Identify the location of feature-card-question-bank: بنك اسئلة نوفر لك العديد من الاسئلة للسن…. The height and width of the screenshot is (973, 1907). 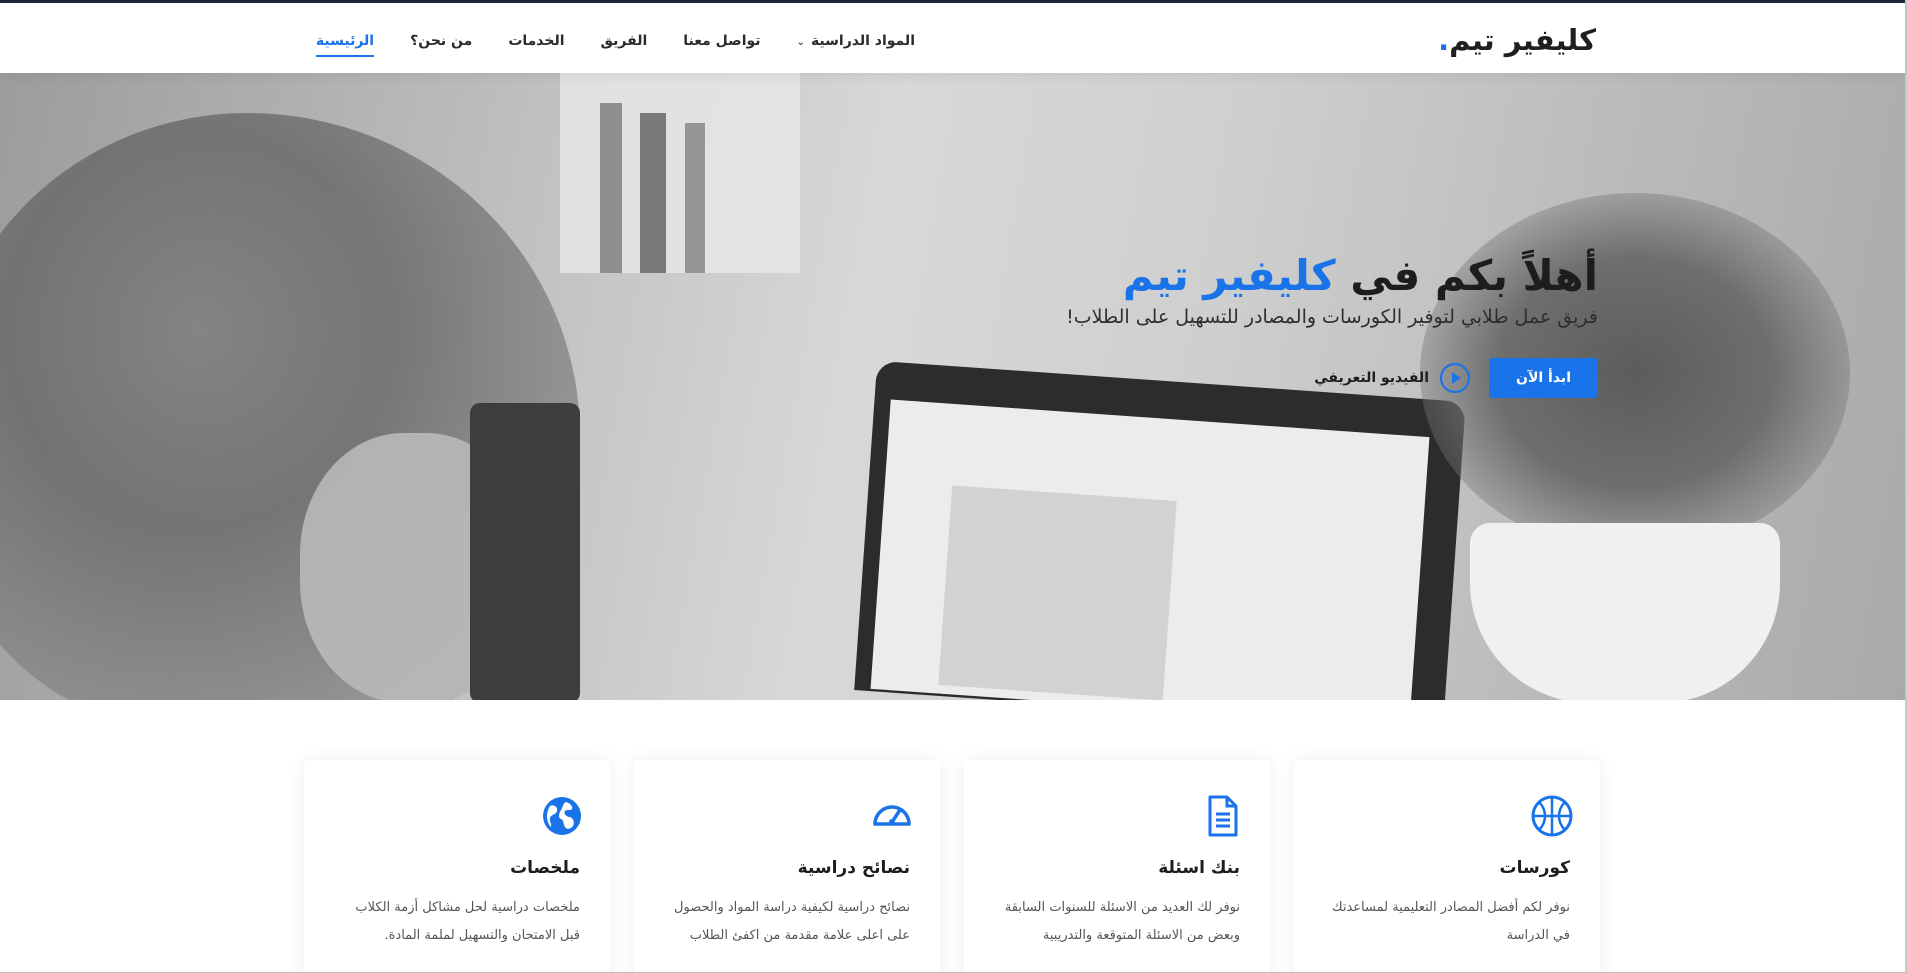
(1117, 866).